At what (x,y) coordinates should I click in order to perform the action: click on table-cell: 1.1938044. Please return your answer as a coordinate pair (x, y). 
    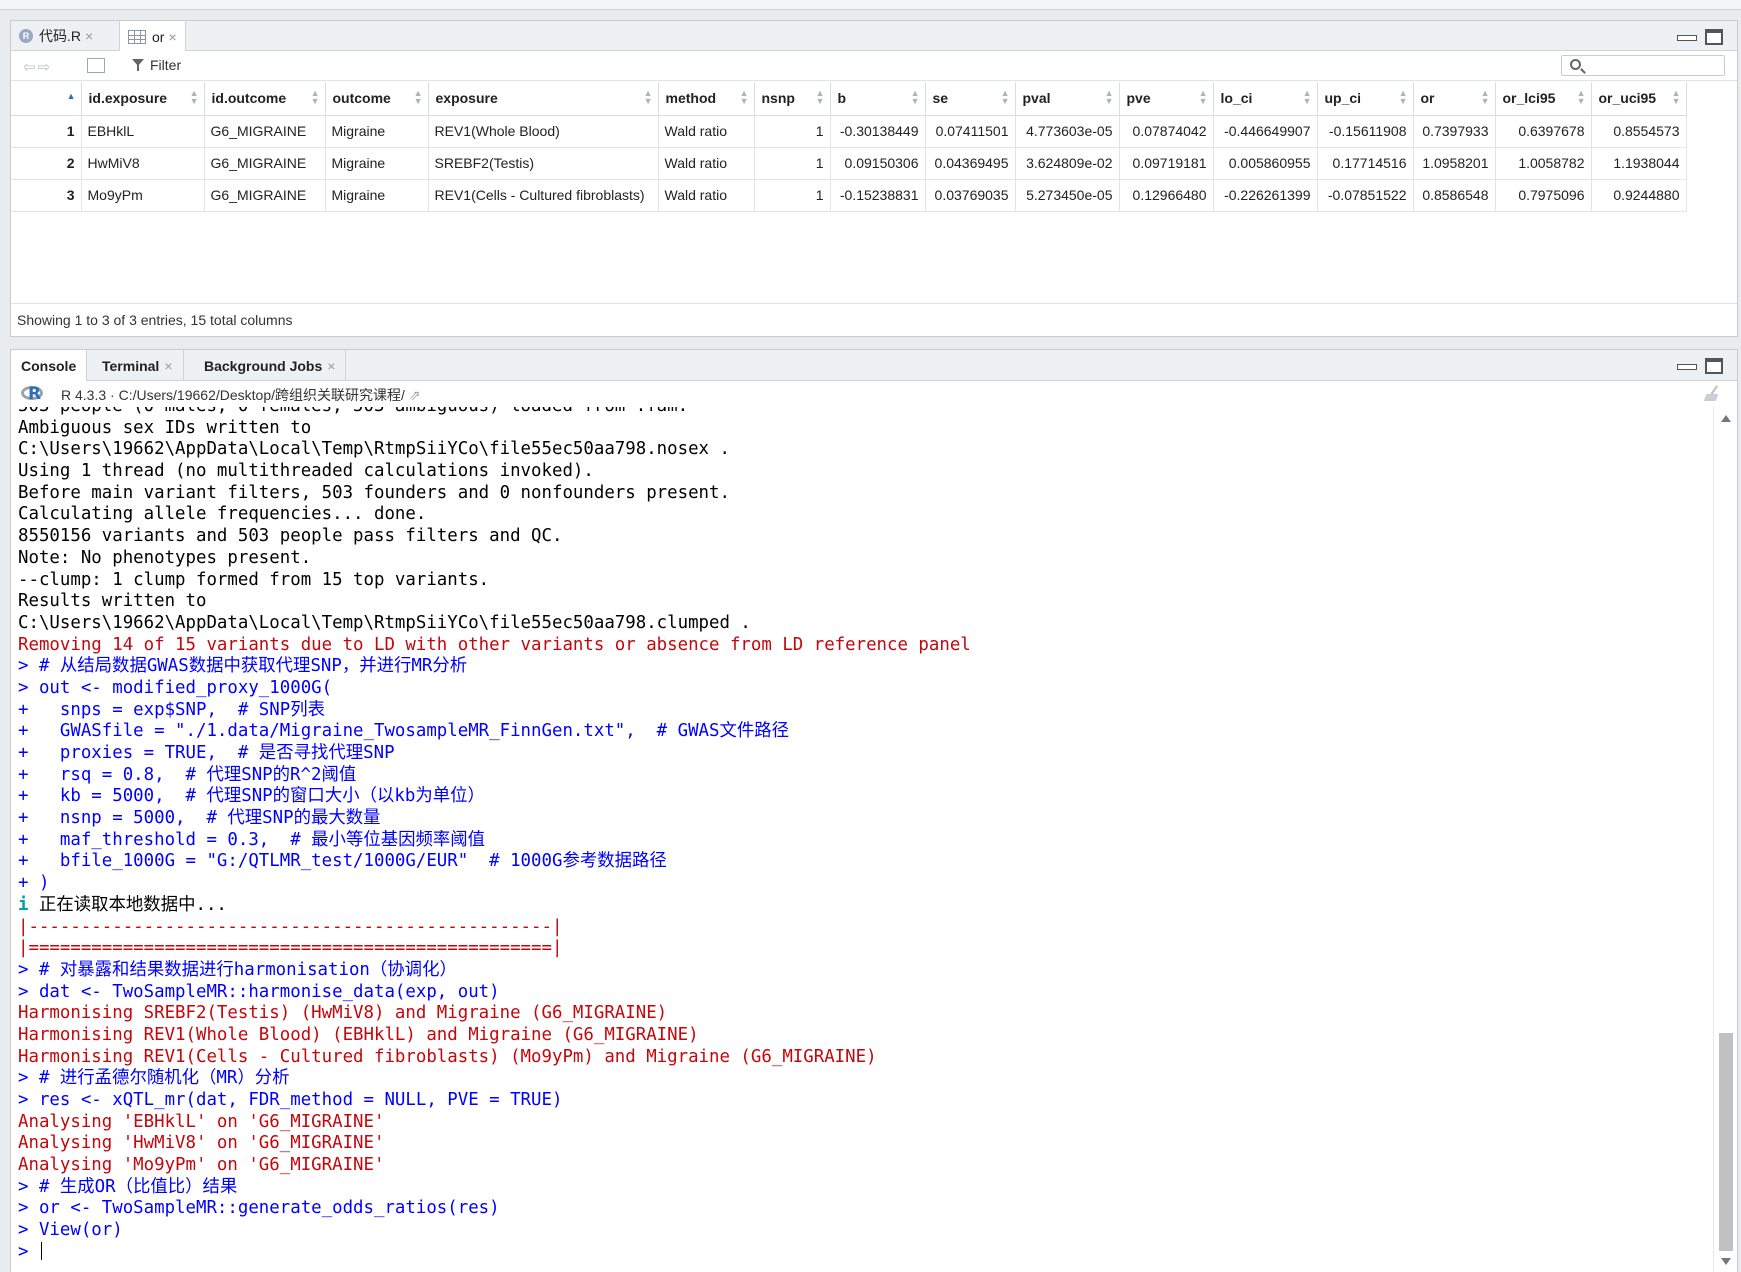
    Looking at the image, I should click on (1639, 163).